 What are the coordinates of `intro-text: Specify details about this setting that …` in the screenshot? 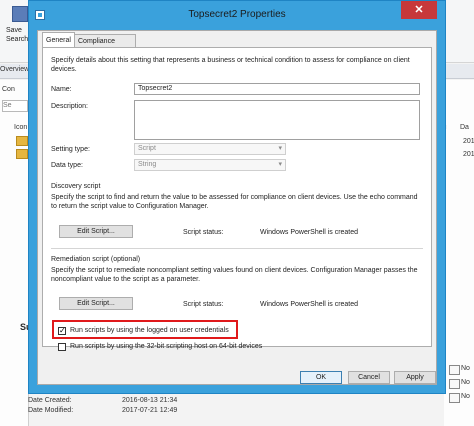 It's located at (230, 65).